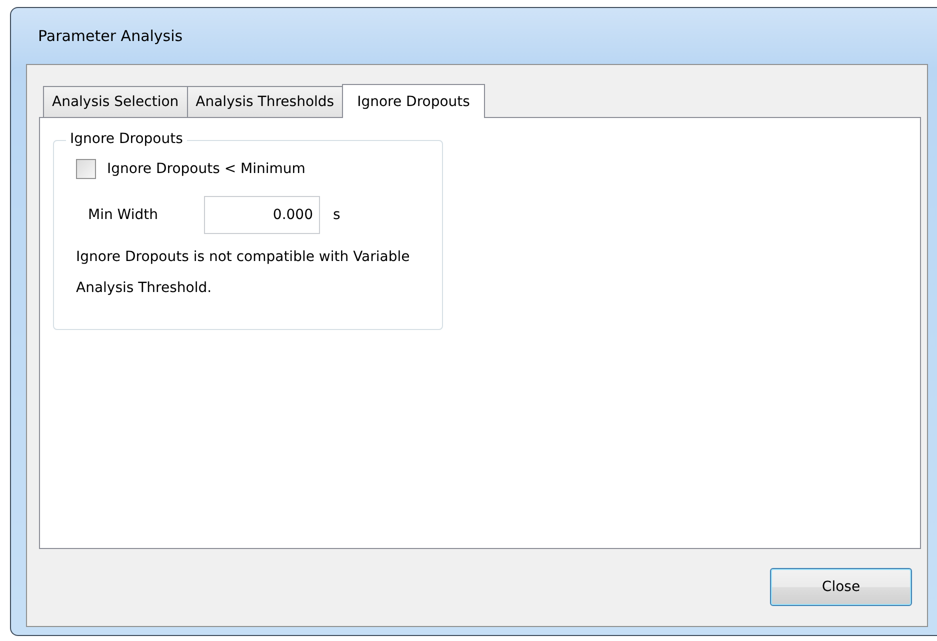 This screenshot has width=937, height=641. Describe the element at coordinates (123, 215) in the screenshot. I see `min-width-label: Min Width` at that location.